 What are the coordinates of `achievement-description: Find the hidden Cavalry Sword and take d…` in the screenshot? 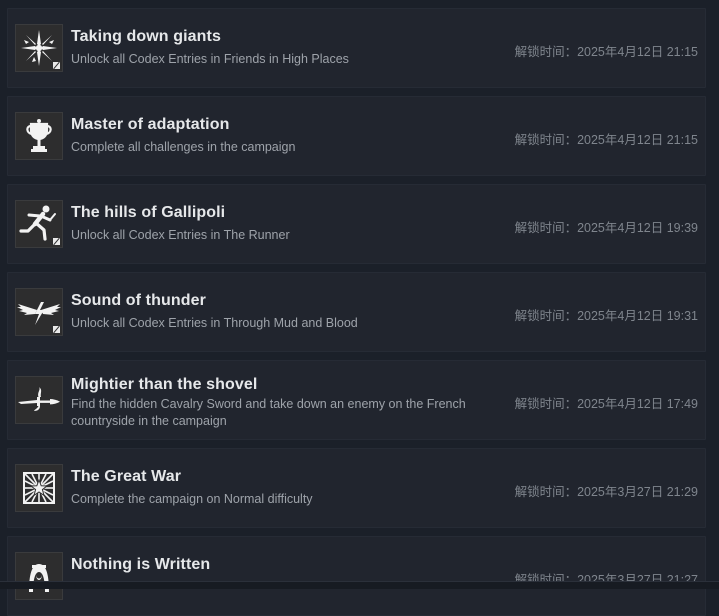 It's located at (268, 412).